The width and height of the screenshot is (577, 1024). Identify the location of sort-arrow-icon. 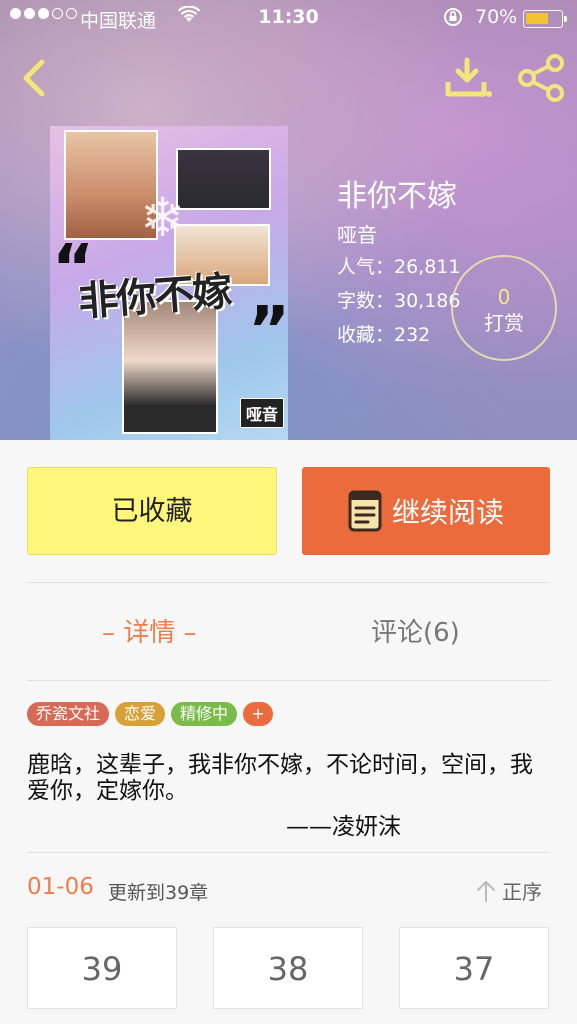
(486, 891).